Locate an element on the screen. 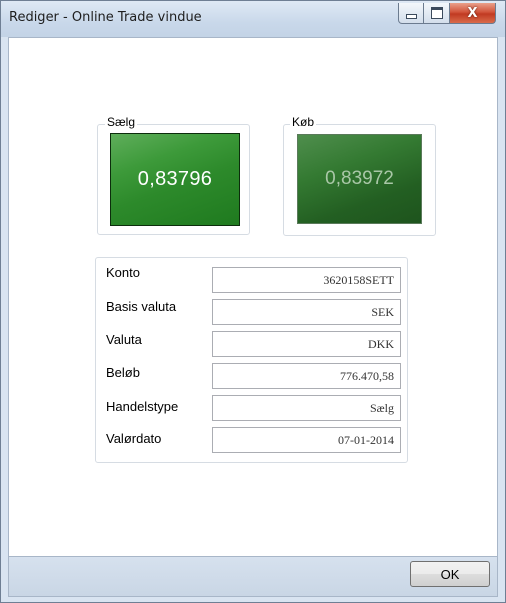 This screenshot has width=506, height=603. sell-label: Sælg is located at coordinates (121, 122).